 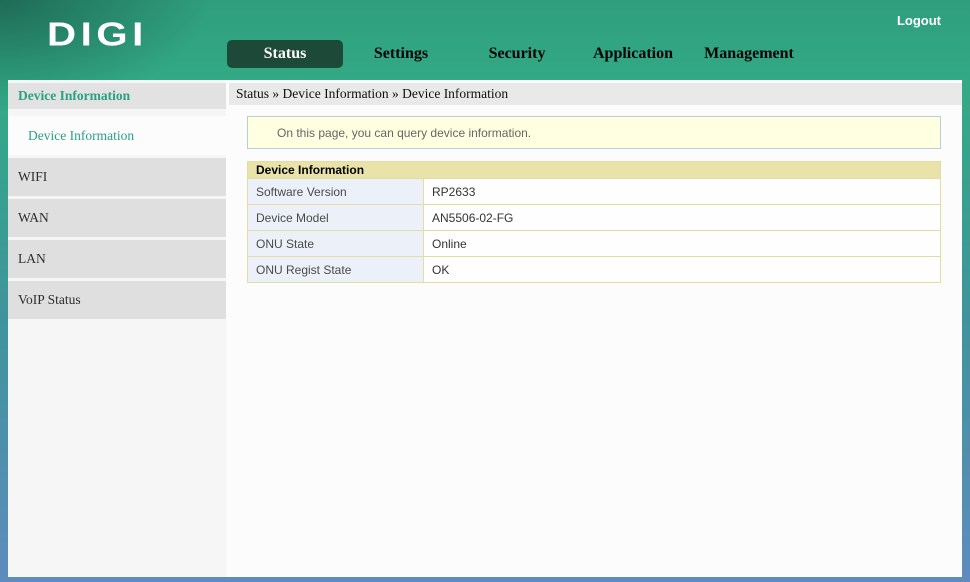 What do you see at coordinates (117, 135) in the screenshot?
I see `sidebar-item-device-information: Device Information` at bounding box center [117, 135].